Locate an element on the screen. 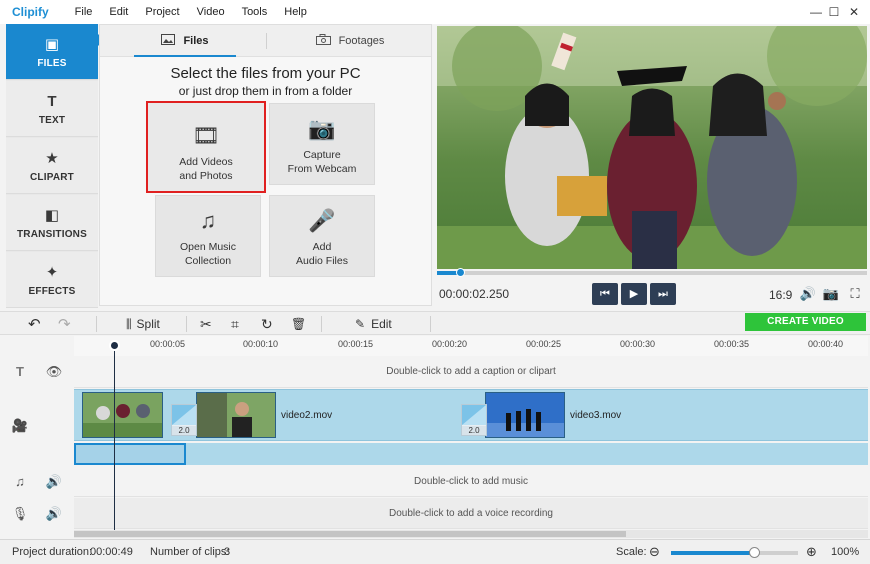  maximize-button: ☐ is located at coordinates (834, 12).